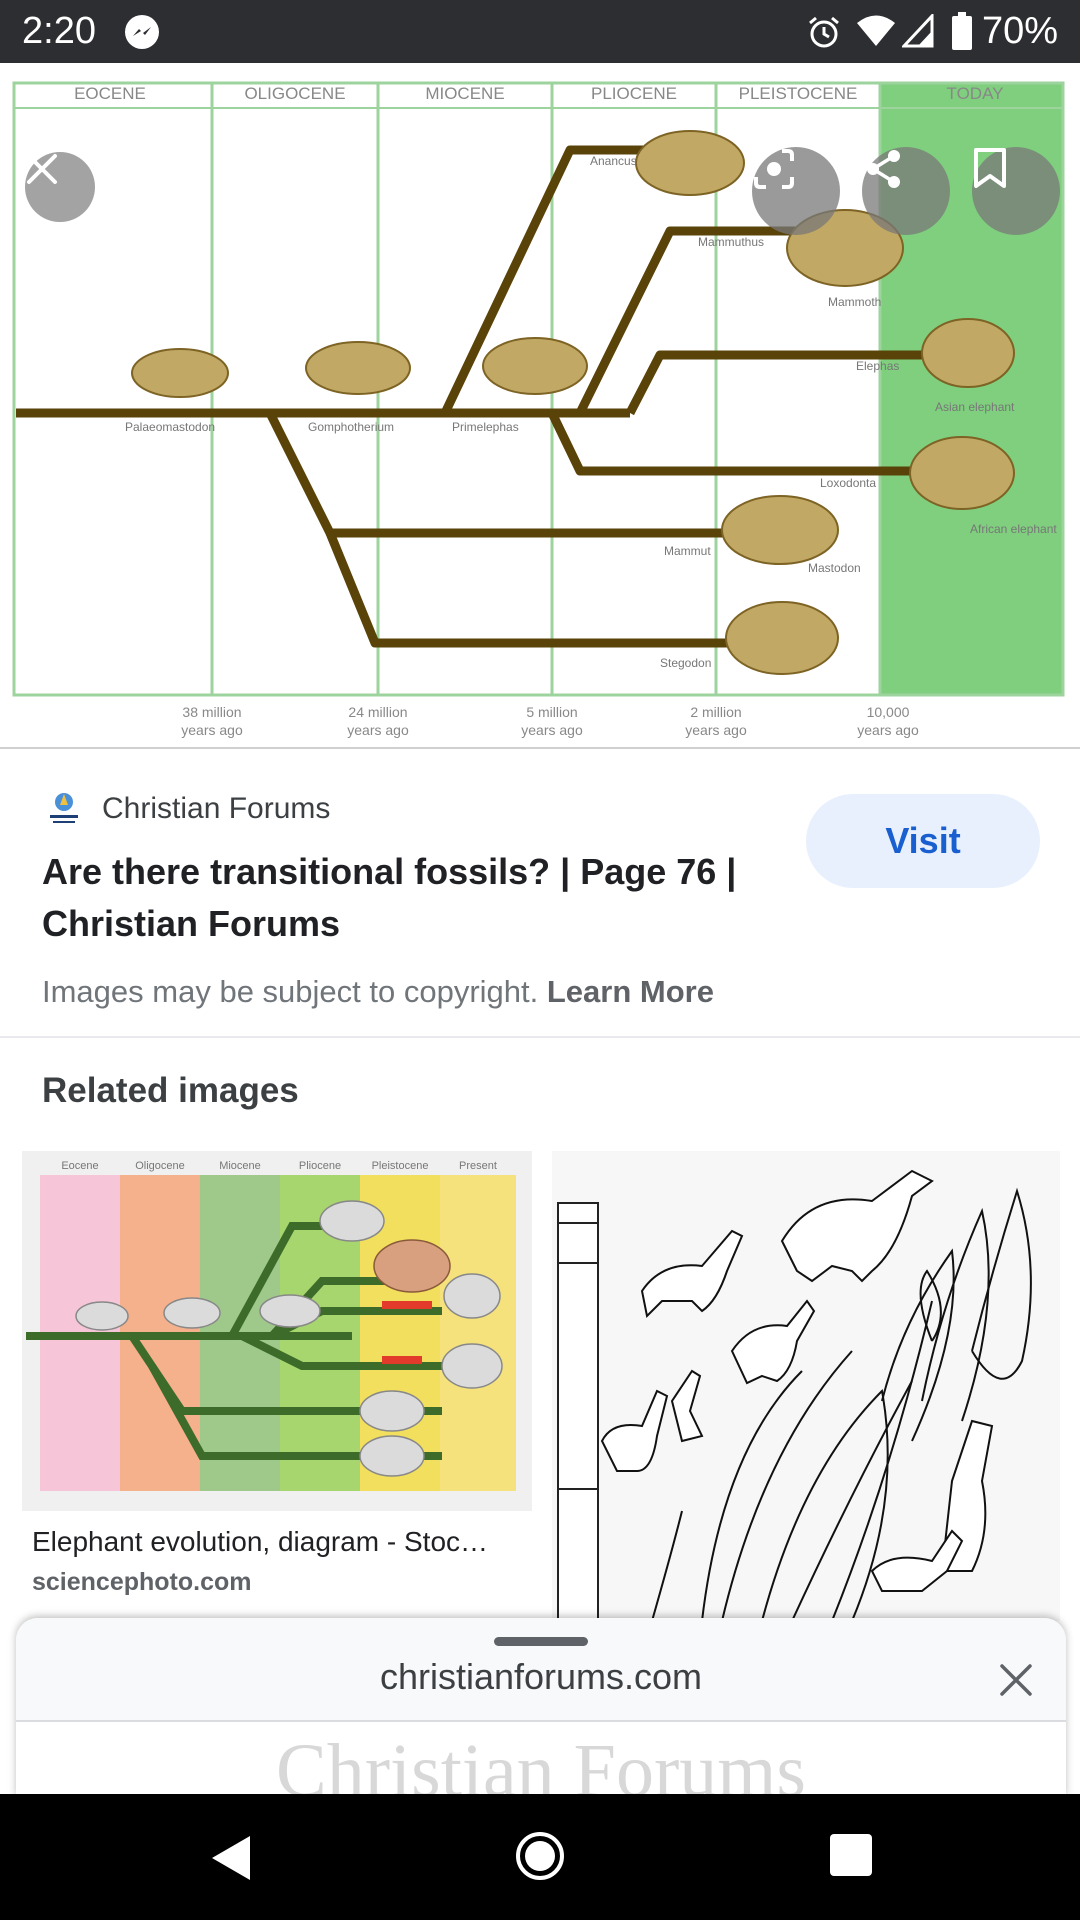 This screenshot has height=1920, width=1080. What do you see at coordinates (888, 712) in the screenshot?
I see `time-label: 10,000` at bounding box center [888, 712].